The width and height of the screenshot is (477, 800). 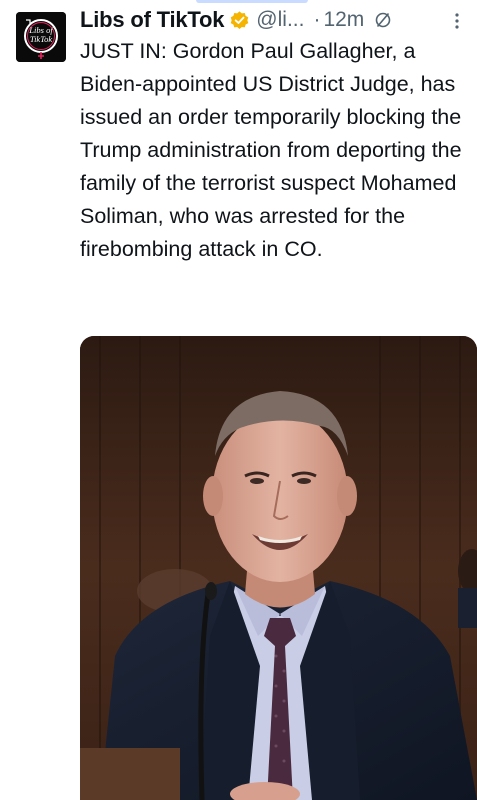 I want to click on tweet-time: 12m, so click(x=343, y=20).